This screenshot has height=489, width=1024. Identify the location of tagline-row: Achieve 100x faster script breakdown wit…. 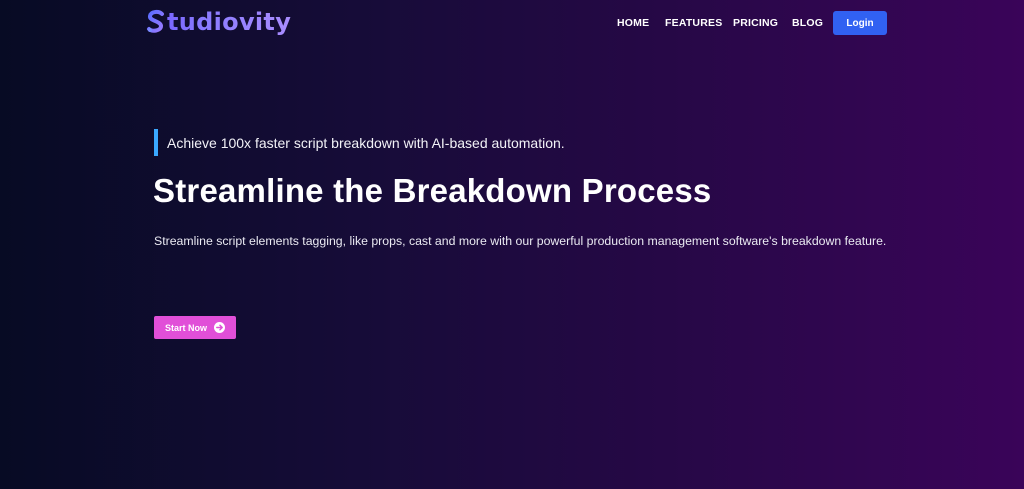
(359, 142).